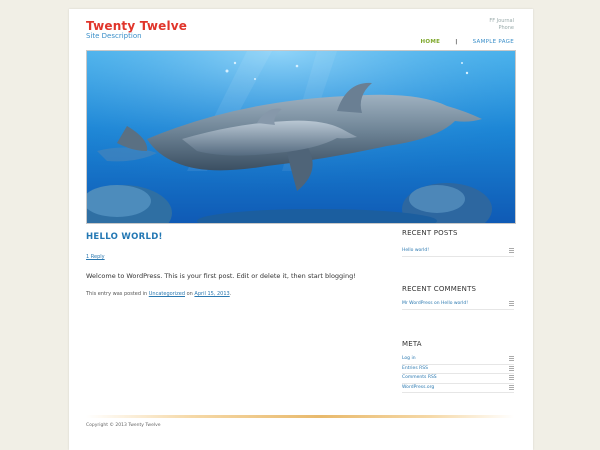 The width and height of the screenshot is (600, 450). I want to click on list-item: Hello world!, so click(458, 252).